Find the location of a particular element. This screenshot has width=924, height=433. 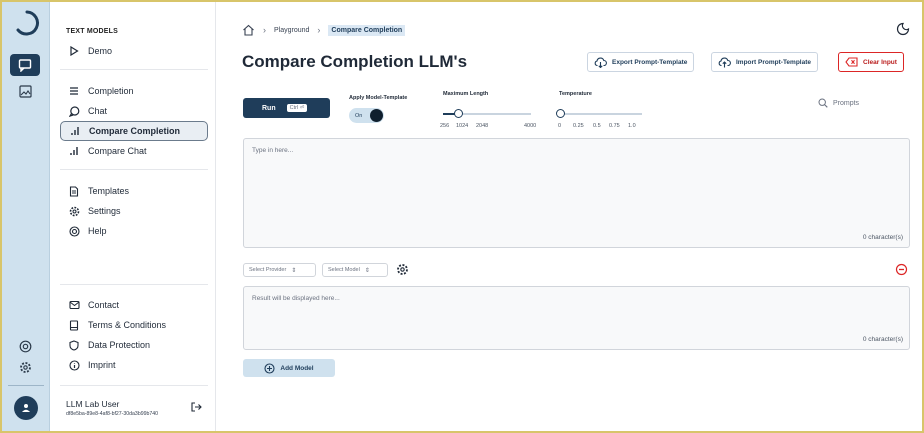

sidebar-item-completion: Completion is located at coordinates (134, 91).